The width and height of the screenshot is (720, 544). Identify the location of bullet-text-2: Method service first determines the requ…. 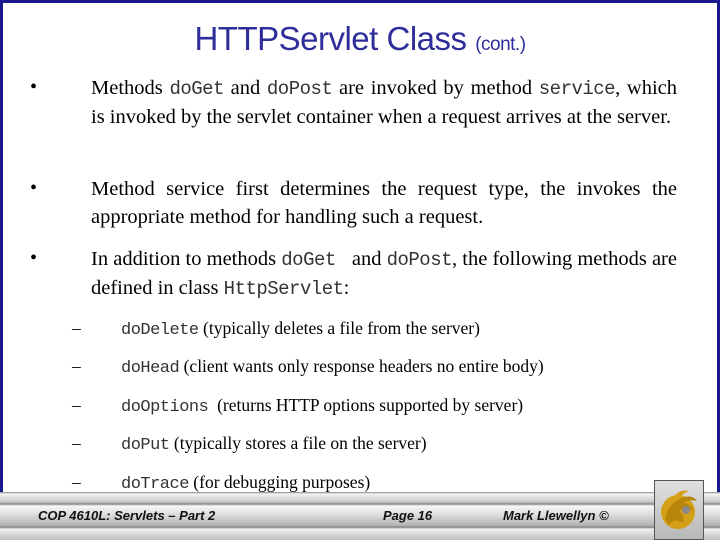
(384, 203).